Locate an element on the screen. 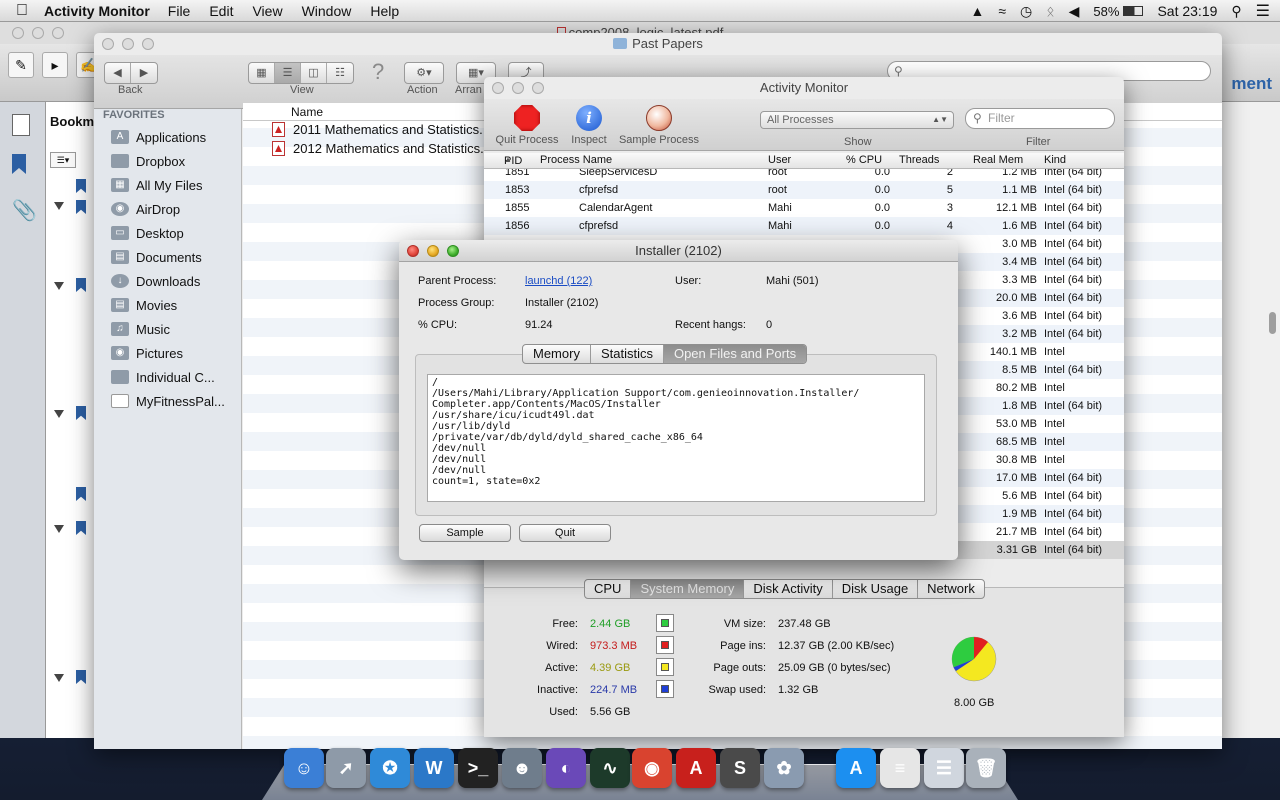 The height and width of the screenshot is (800, 1280). icon-view-icon: ▦ is located at coordinates (262, 73).